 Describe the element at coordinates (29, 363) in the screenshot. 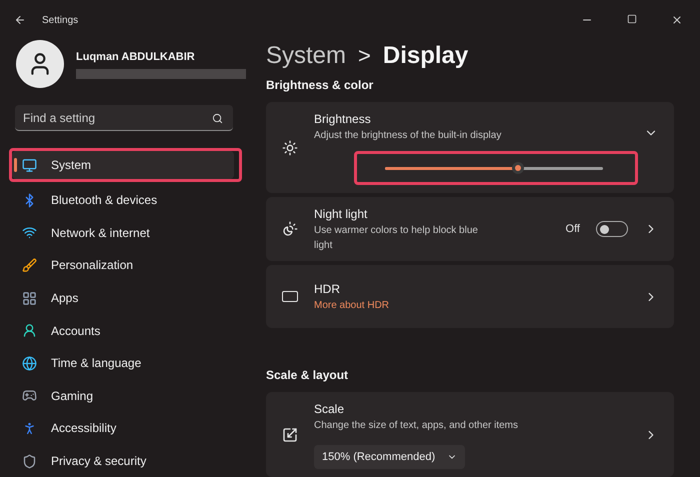

I see `globe-icon` at that location.